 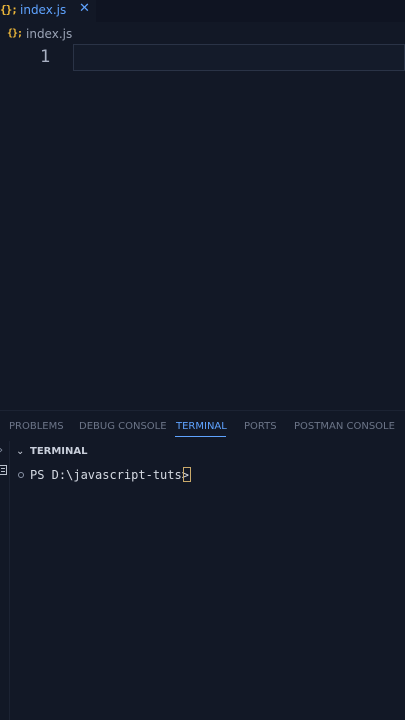 What do you see at coordinates (5, 580) in the screenshot?
I see `terminal-side-strip: ›` at bounding box center [5, 580].